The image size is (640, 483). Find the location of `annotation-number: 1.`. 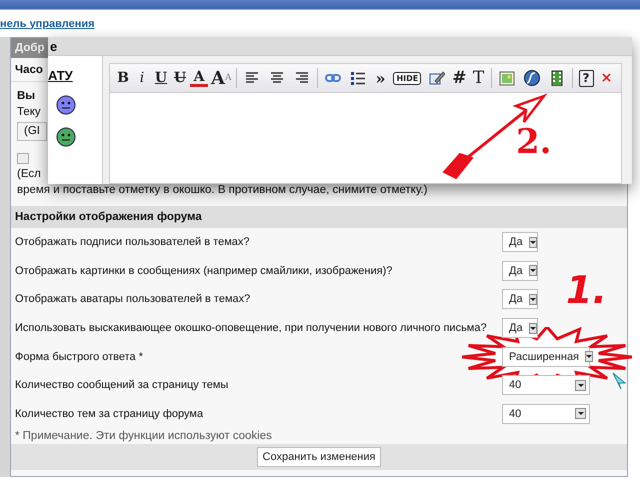

annotation-number: 1. is located at coordinates (586, 290).